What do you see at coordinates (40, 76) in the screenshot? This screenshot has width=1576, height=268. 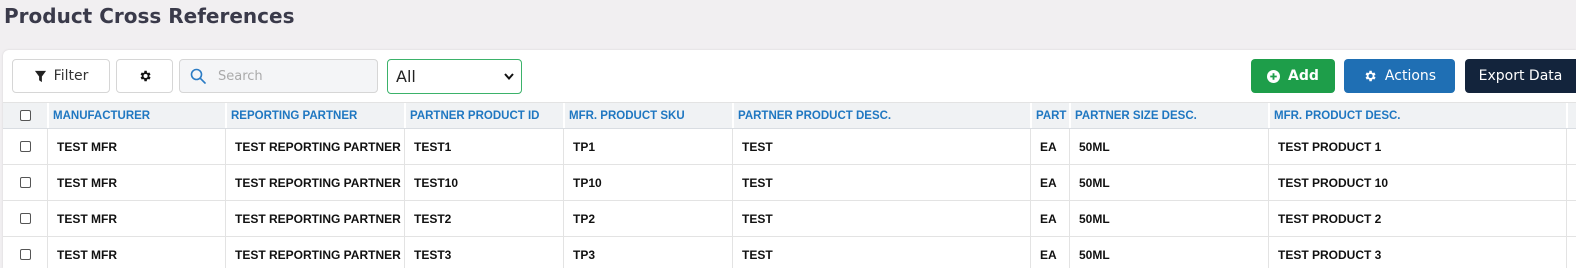 I see `filter-icon` at bounding box center [40, 76].